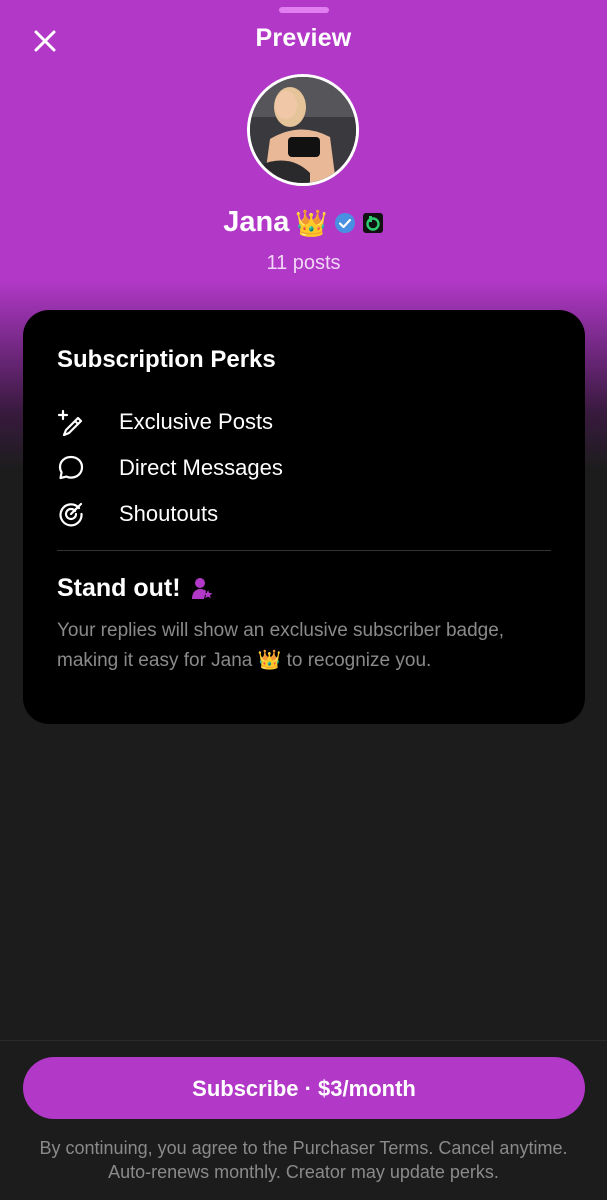 This screenshot has height=1200, width=607. What do you see at coordinates (169, 513) in the screenshot?
I see `perk-label: Shoutouts` at bounding box center [169, 513].